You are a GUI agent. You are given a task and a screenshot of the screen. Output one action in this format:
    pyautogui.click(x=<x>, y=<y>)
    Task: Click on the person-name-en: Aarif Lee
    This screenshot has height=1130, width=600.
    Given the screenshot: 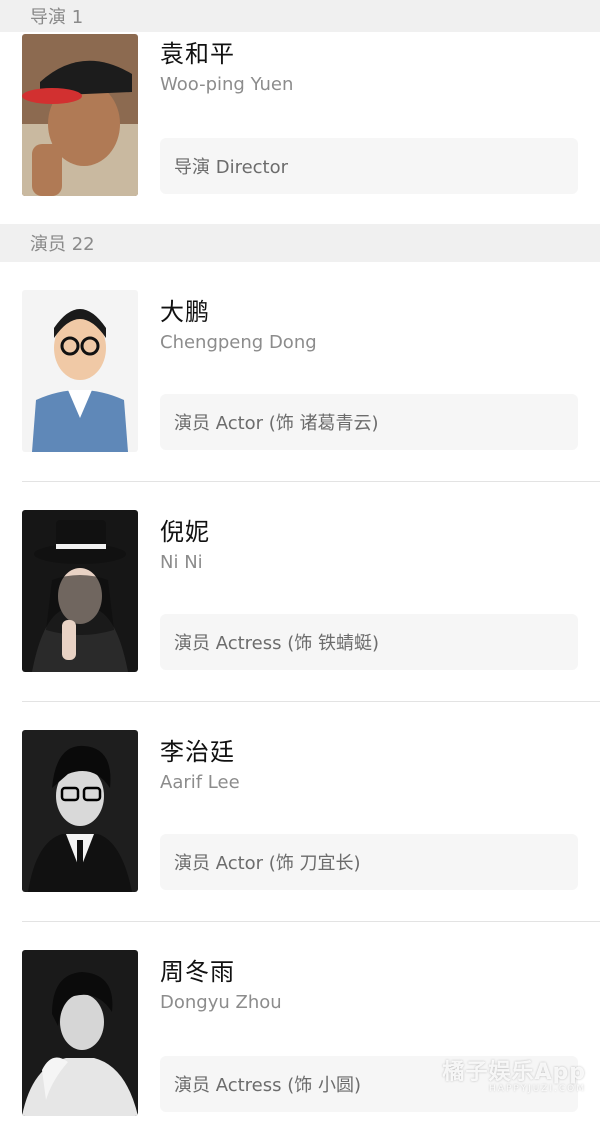 What is the action you would take?
    pyautogui.click(x=200, y=782)
    